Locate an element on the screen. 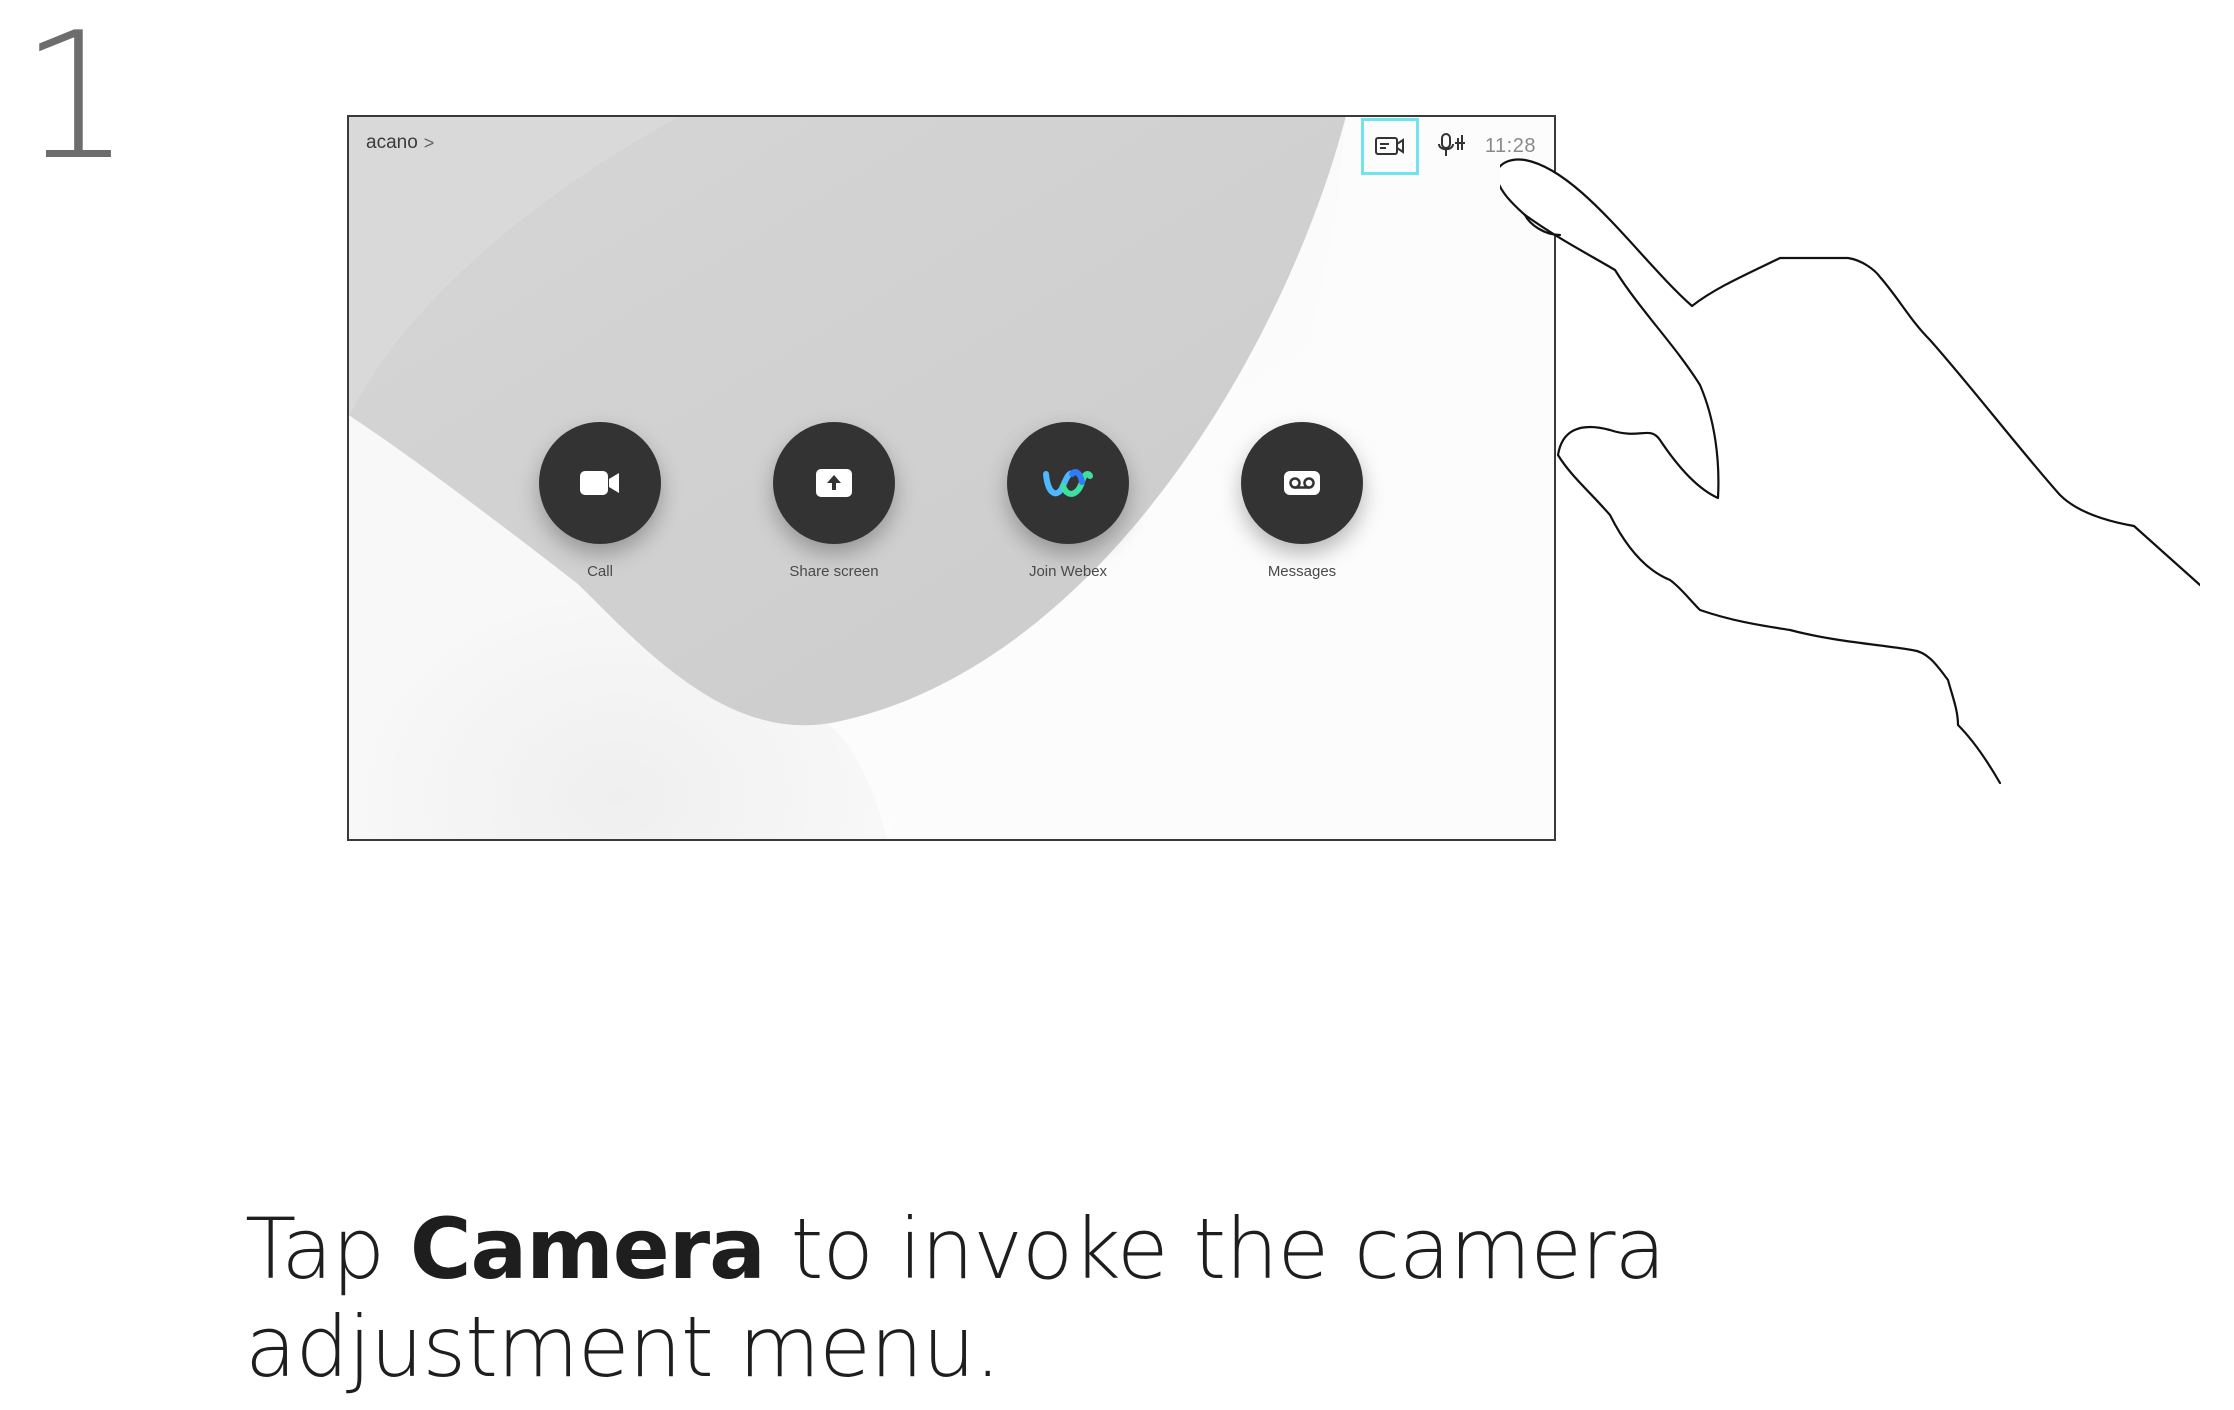  instruction-line-1: Tap Camera to invoke the camera is located at coordinates (955, 1249).